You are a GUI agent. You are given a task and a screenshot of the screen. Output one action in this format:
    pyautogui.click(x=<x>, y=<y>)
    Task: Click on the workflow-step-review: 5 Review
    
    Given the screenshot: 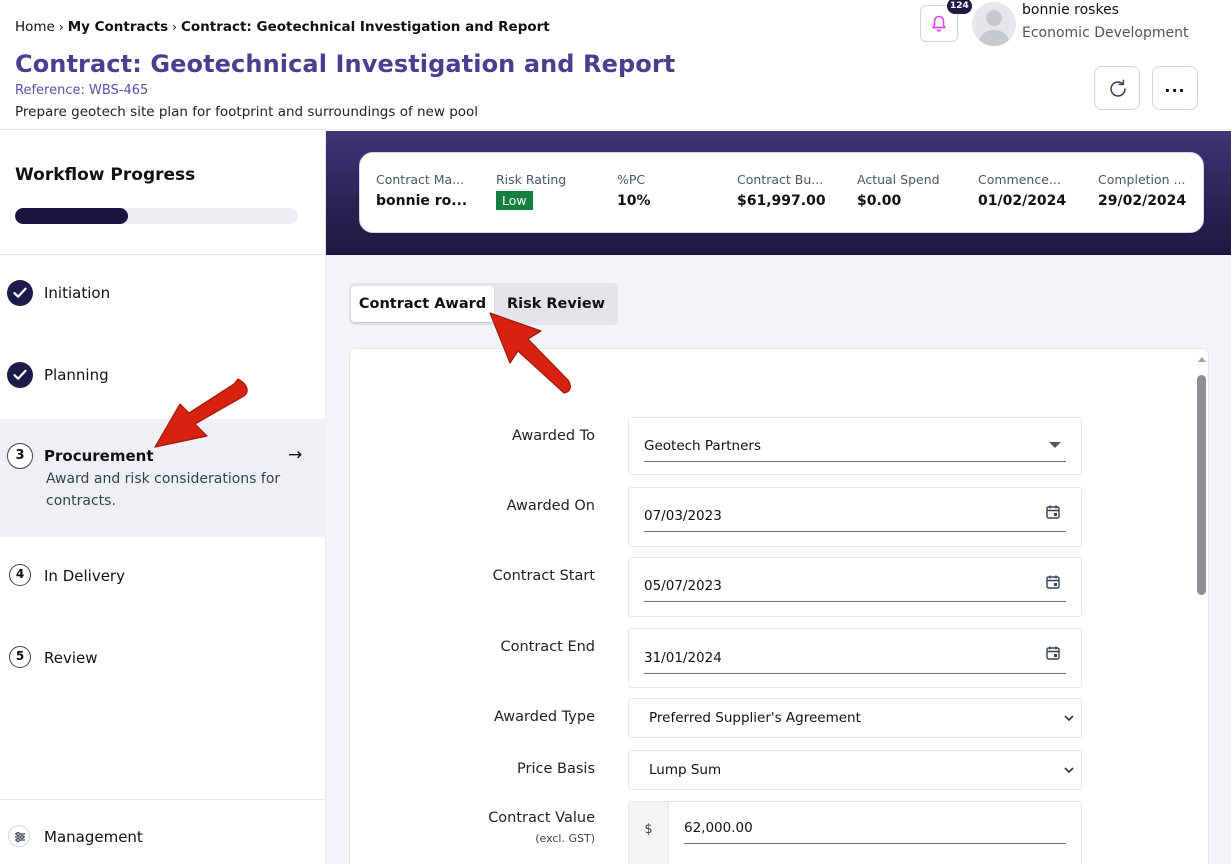 What is the action you would take?
    pyautogui.click(x=163, y=661)
    